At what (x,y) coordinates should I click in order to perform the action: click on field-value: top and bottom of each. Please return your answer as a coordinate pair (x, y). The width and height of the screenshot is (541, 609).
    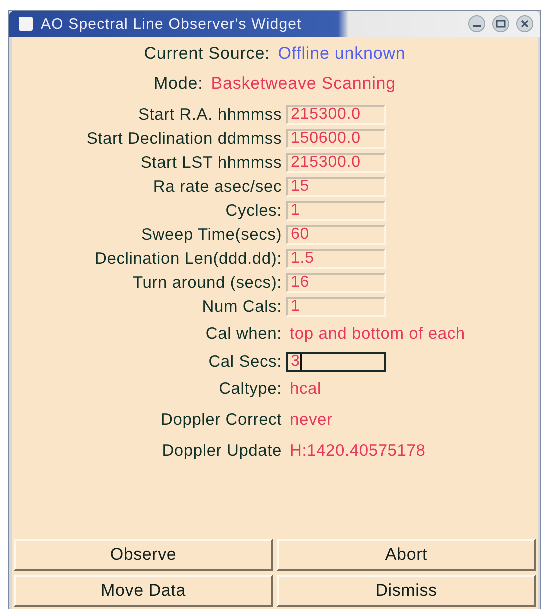
    Looking at the image, I should click on (377, 334).